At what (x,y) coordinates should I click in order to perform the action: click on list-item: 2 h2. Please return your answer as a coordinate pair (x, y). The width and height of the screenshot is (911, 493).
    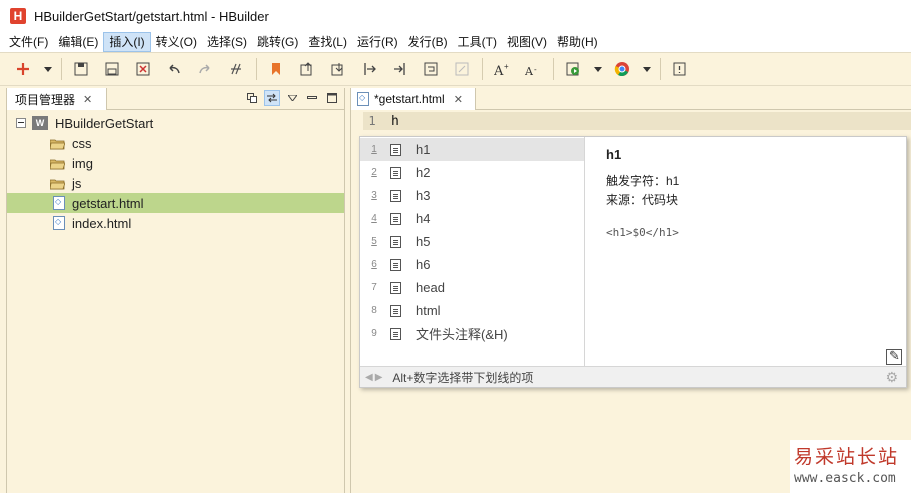
    Looking at the image, I should click on (472, 172).